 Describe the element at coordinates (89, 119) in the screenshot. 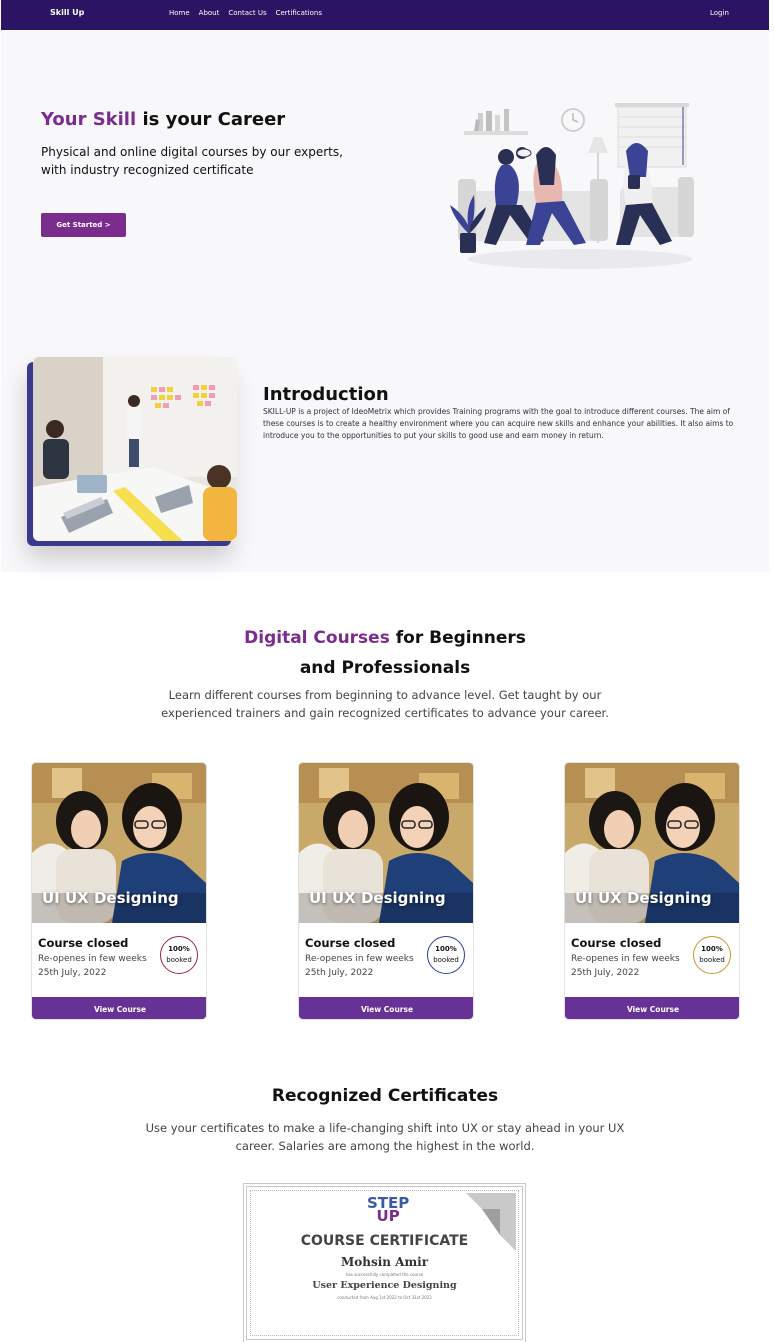

I see `hero-title-accent: Your Skill` at that location.